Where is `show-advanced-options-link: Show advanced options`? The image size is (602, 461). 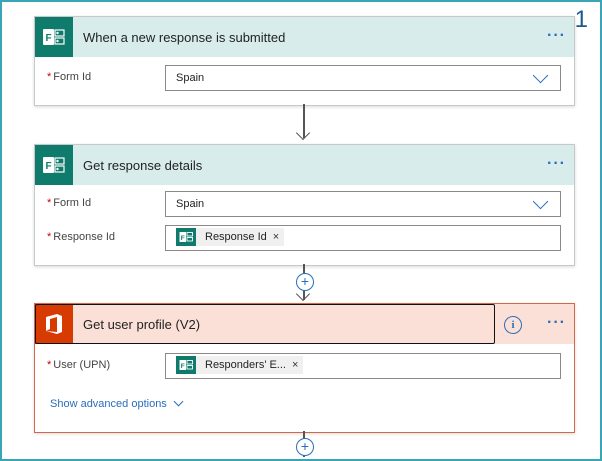
show-advanced-options-link: Show advanced options is located at coordinates (117, 403).